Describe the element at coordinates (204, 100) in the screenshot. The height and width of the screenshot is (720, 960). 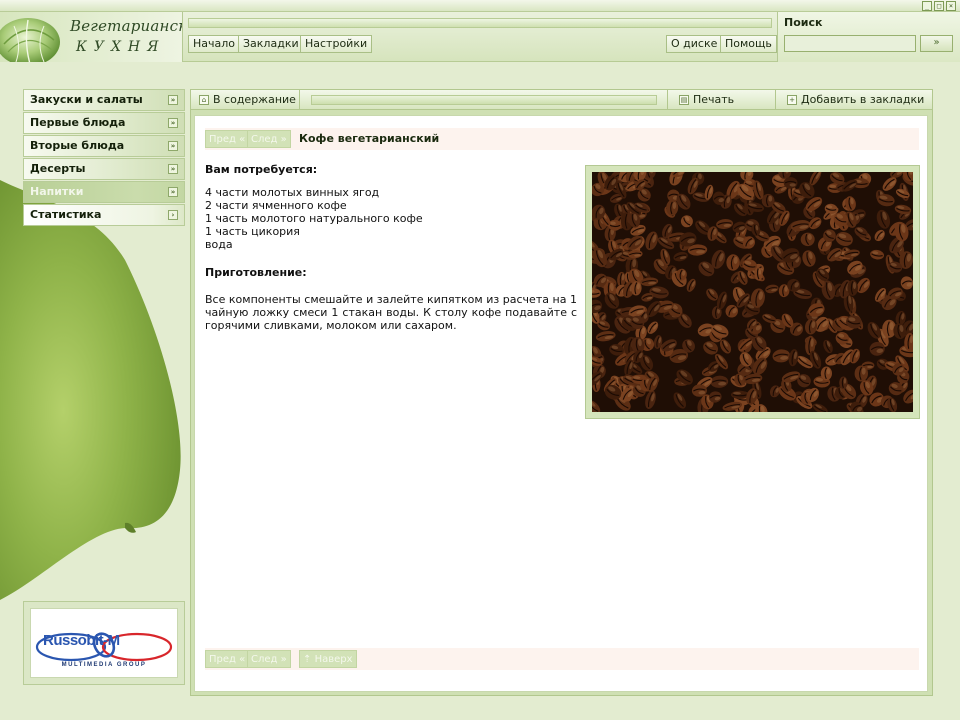
I see `home-icon: ⌂` at that location.